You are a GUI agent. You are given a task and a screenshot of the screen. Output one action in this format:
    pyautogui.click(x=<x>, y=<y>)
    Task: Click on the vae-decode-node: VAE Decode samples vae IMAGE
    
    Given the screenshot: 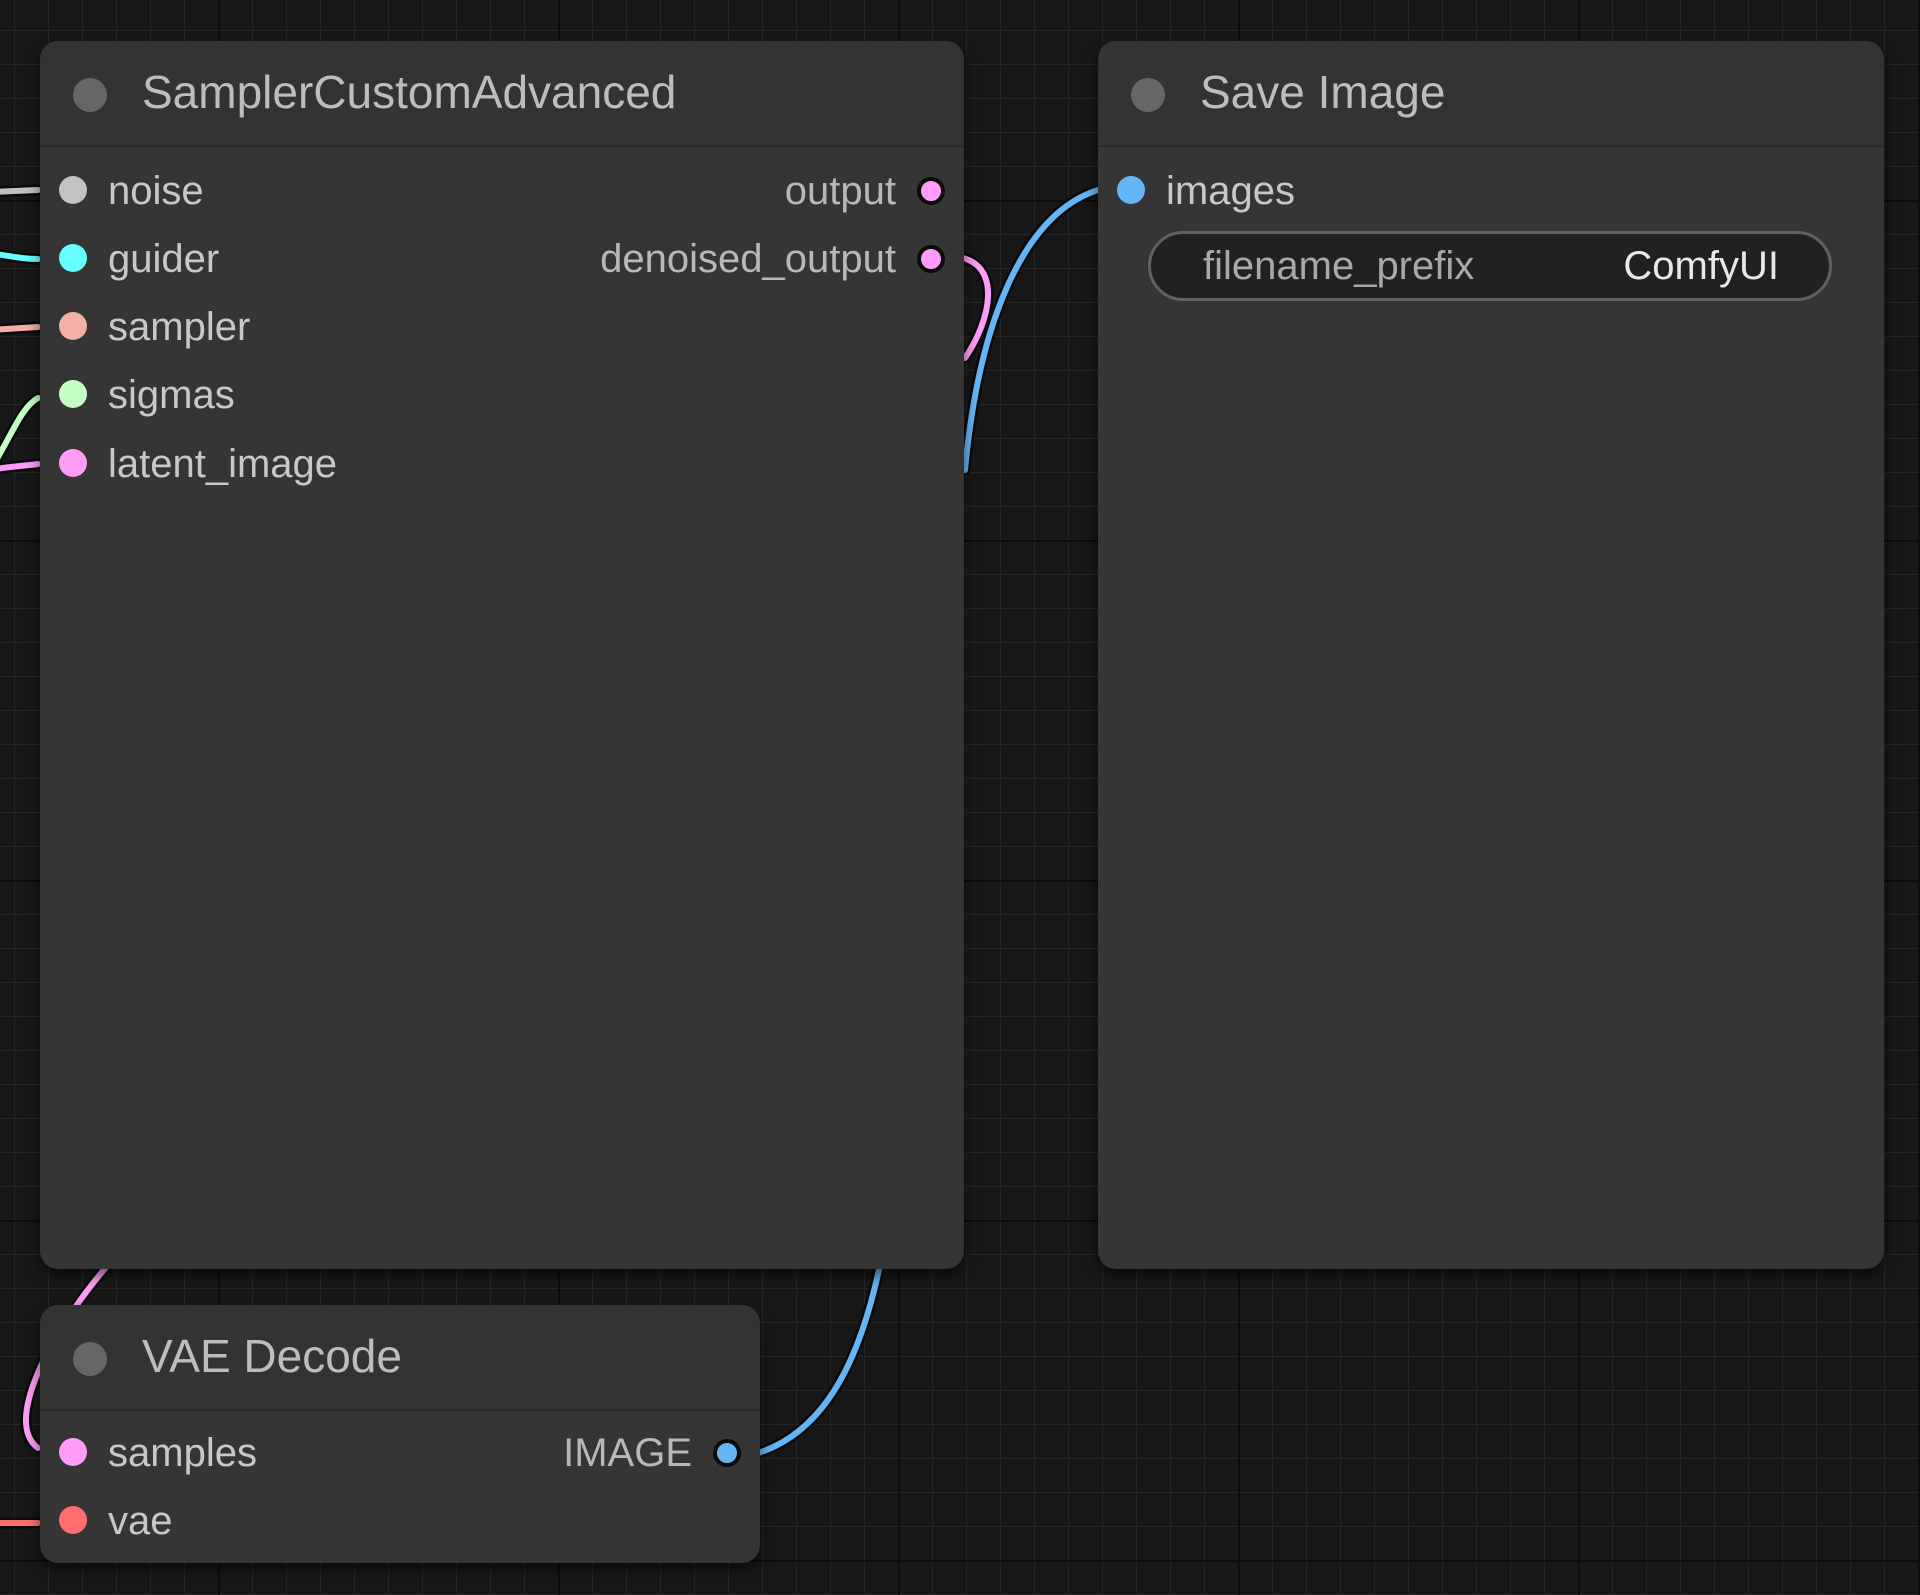 What is the action you would take?
    pyautogui.click(x=400, y=1434)
    